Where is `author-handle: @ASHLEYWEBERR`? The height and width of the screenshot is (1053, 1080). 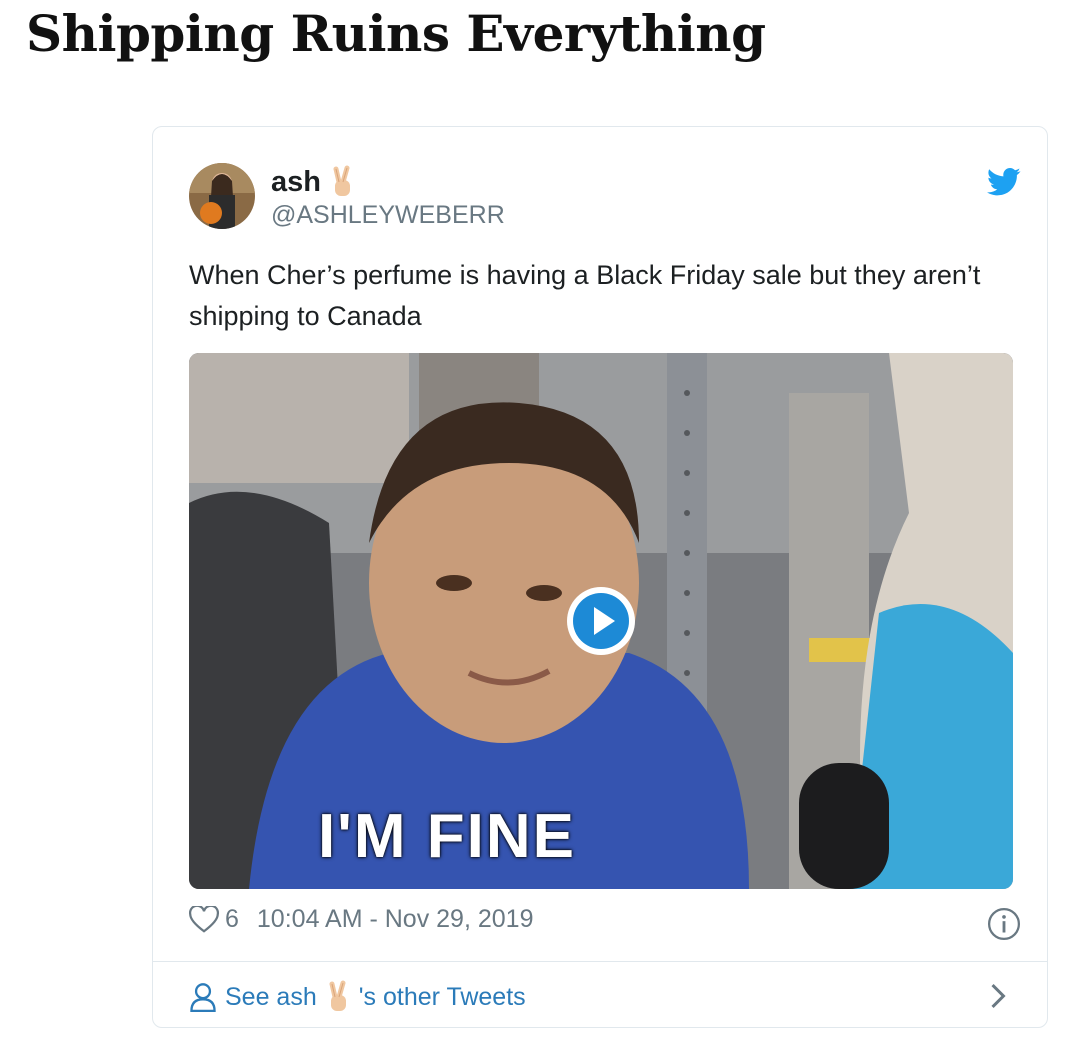
author-handle: @ASHLEYWEBERR is located at coordinates (388, 215).